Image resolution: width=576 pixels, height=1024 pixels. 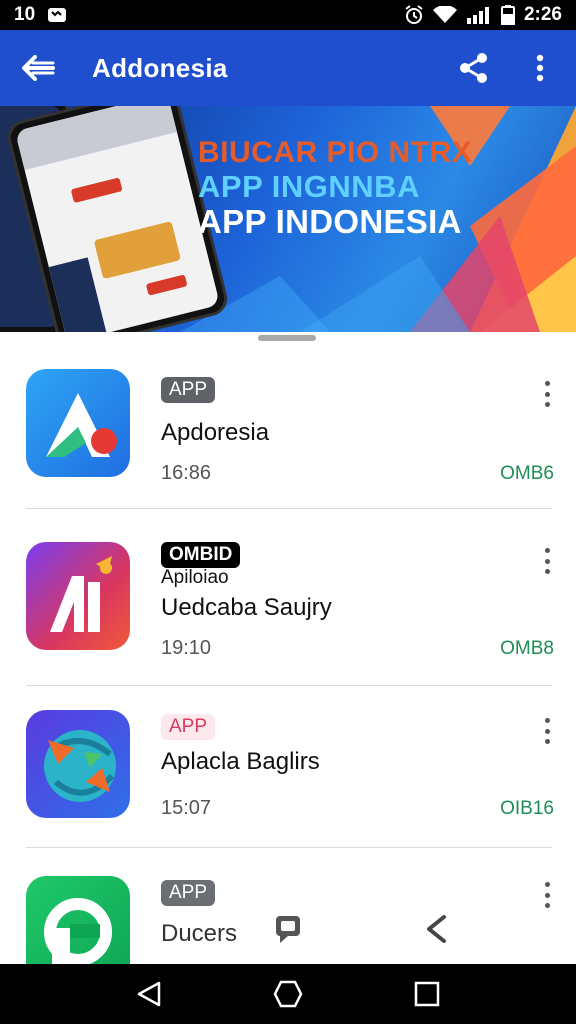 What do you see at coordinates (195, 577) in the screenshot?
I see `app-subtitle: Apiloiao` at bounding box center [195, 577].